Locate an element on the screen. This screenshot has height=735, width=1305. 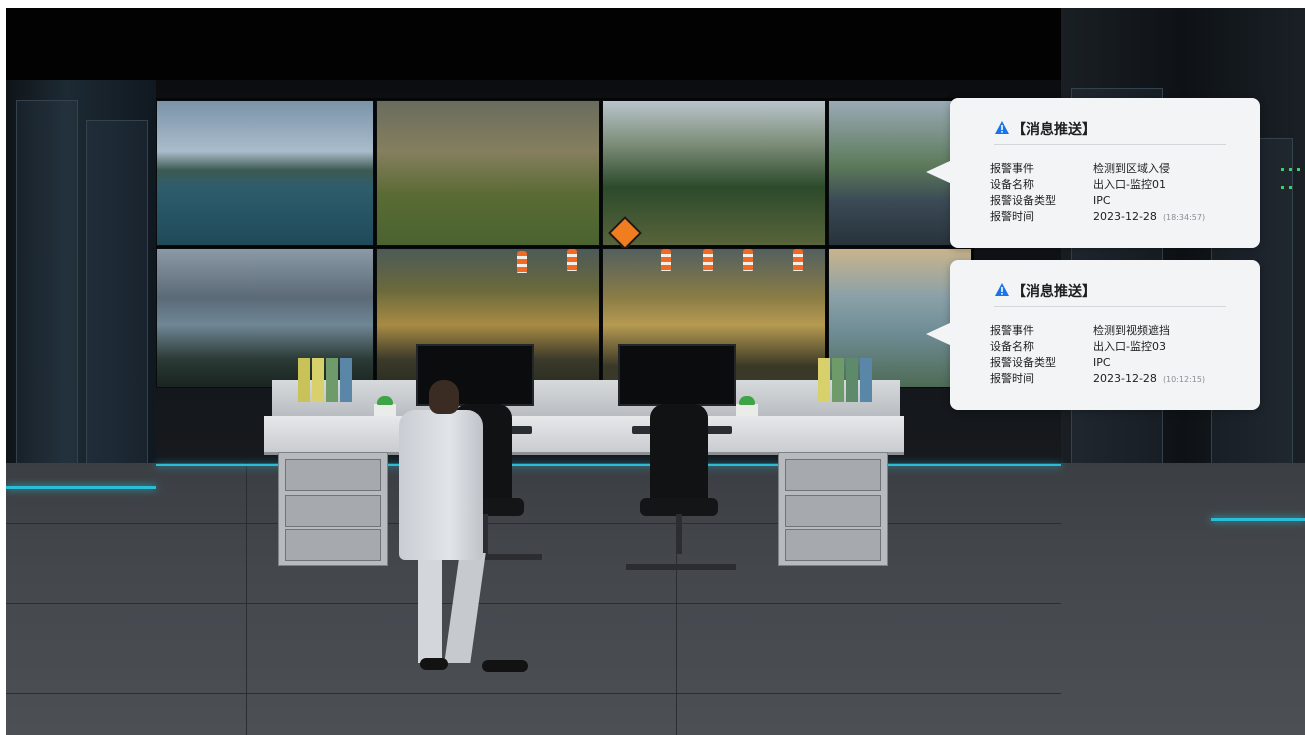
monitor is located at coordinates (677, 375).